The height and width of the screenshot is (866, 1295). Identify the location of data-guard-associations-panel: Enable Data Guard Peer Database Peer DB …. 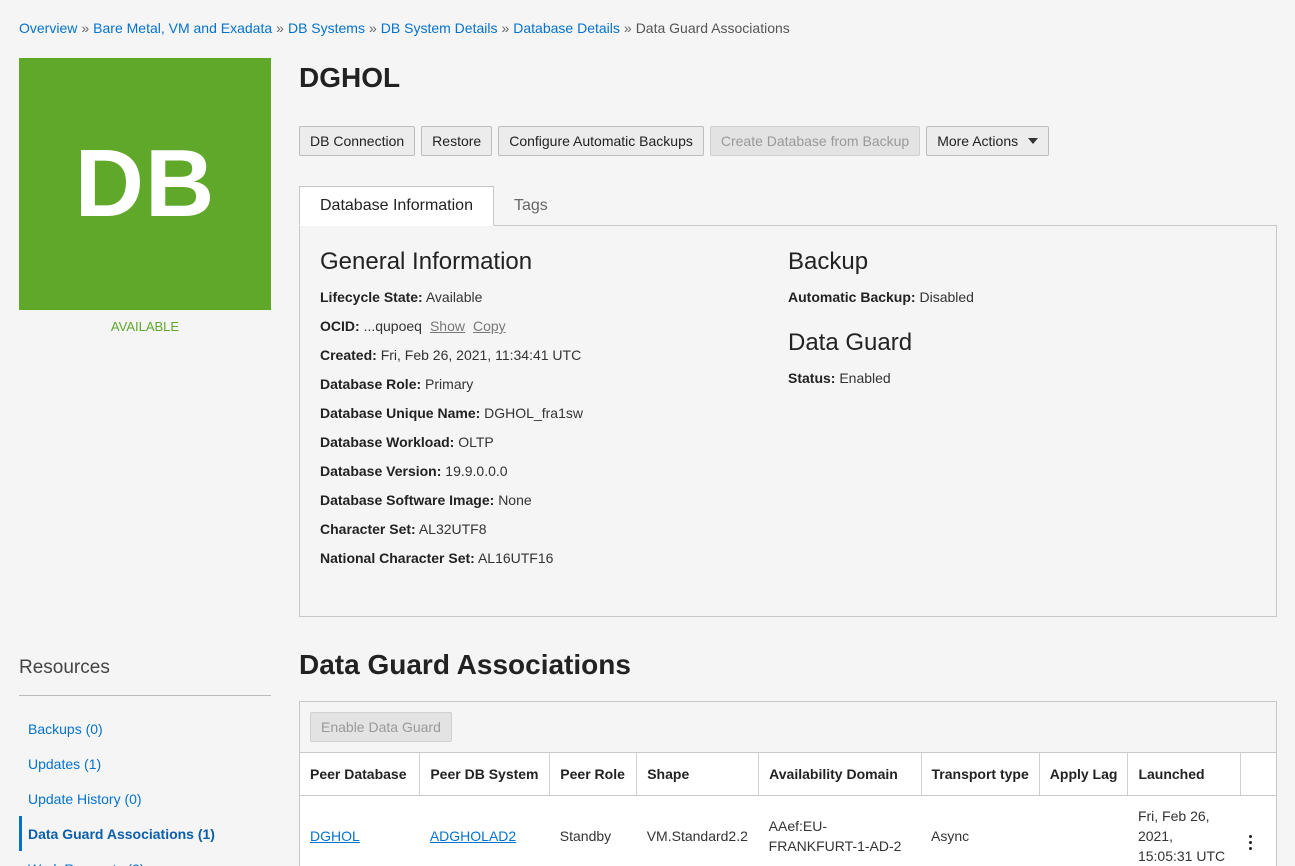
(788, 783).